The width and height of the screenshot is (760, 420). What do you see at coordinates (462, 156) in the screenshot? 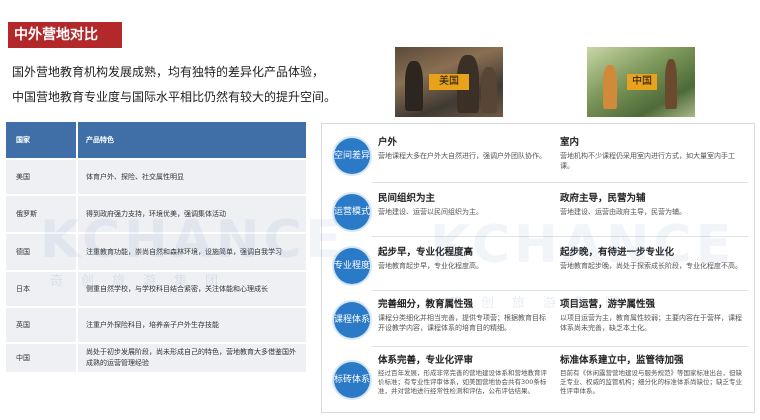
I see `foreign-text: 营地课程大多在户外大自然进行，强调户外团队协作。` at bounding box center [462, 156].